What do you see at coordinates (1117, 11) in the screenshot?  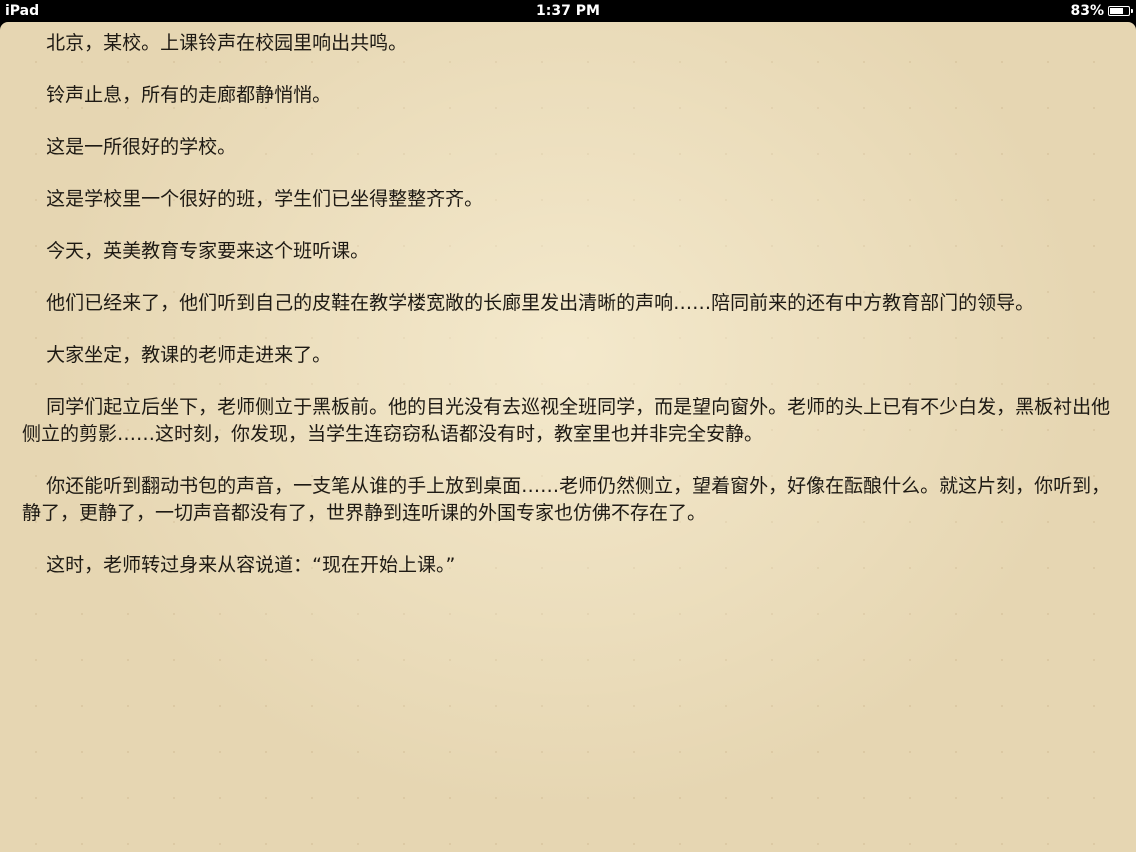 I see `battery-level-fill` at bounding box center [1117, 11].